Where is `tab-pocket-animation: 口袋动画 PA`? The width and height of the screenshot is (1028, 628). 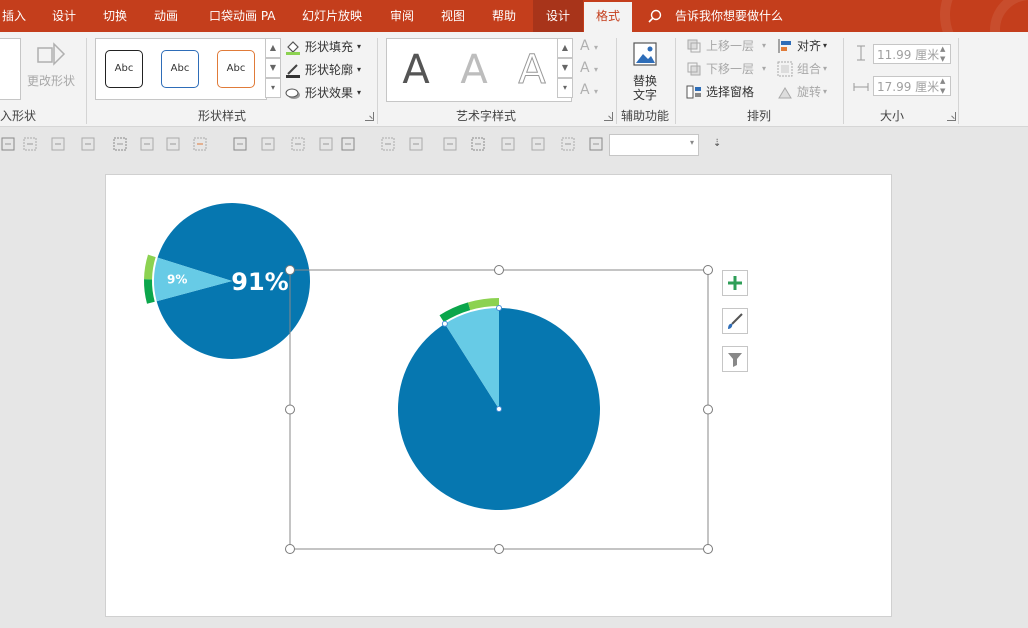
tab-pocket-animation: 口袋动画 PA is located at coordinates (242, 16).